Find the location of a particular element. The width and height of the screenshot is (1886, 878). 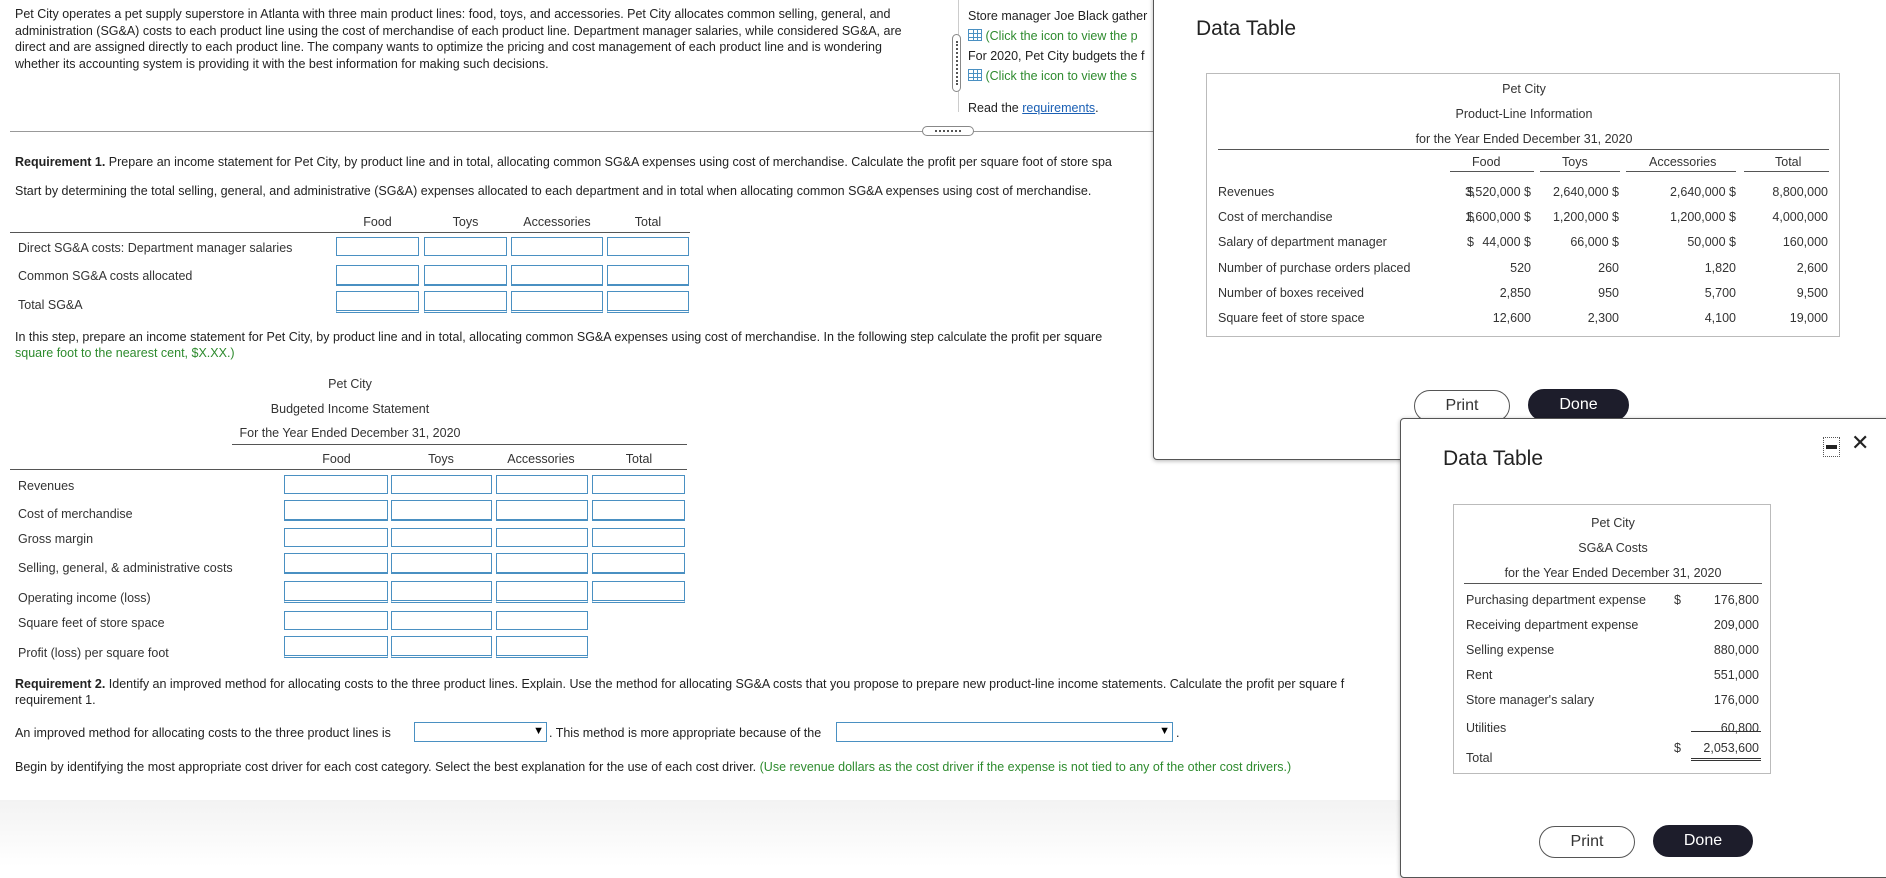

income-cogs-accessories-input is located at coordinates (542, 510).